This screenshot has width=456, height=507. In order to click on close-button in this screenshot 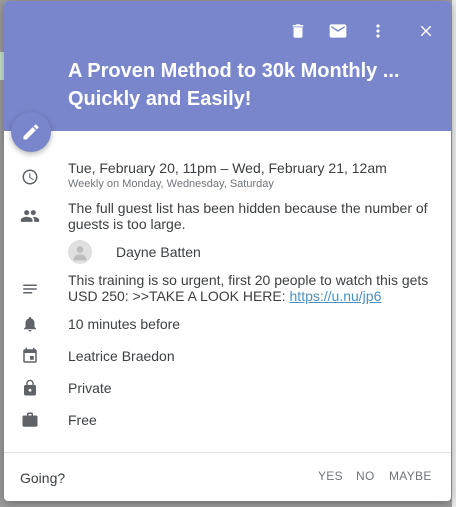, I will do `click(426, 31)`.